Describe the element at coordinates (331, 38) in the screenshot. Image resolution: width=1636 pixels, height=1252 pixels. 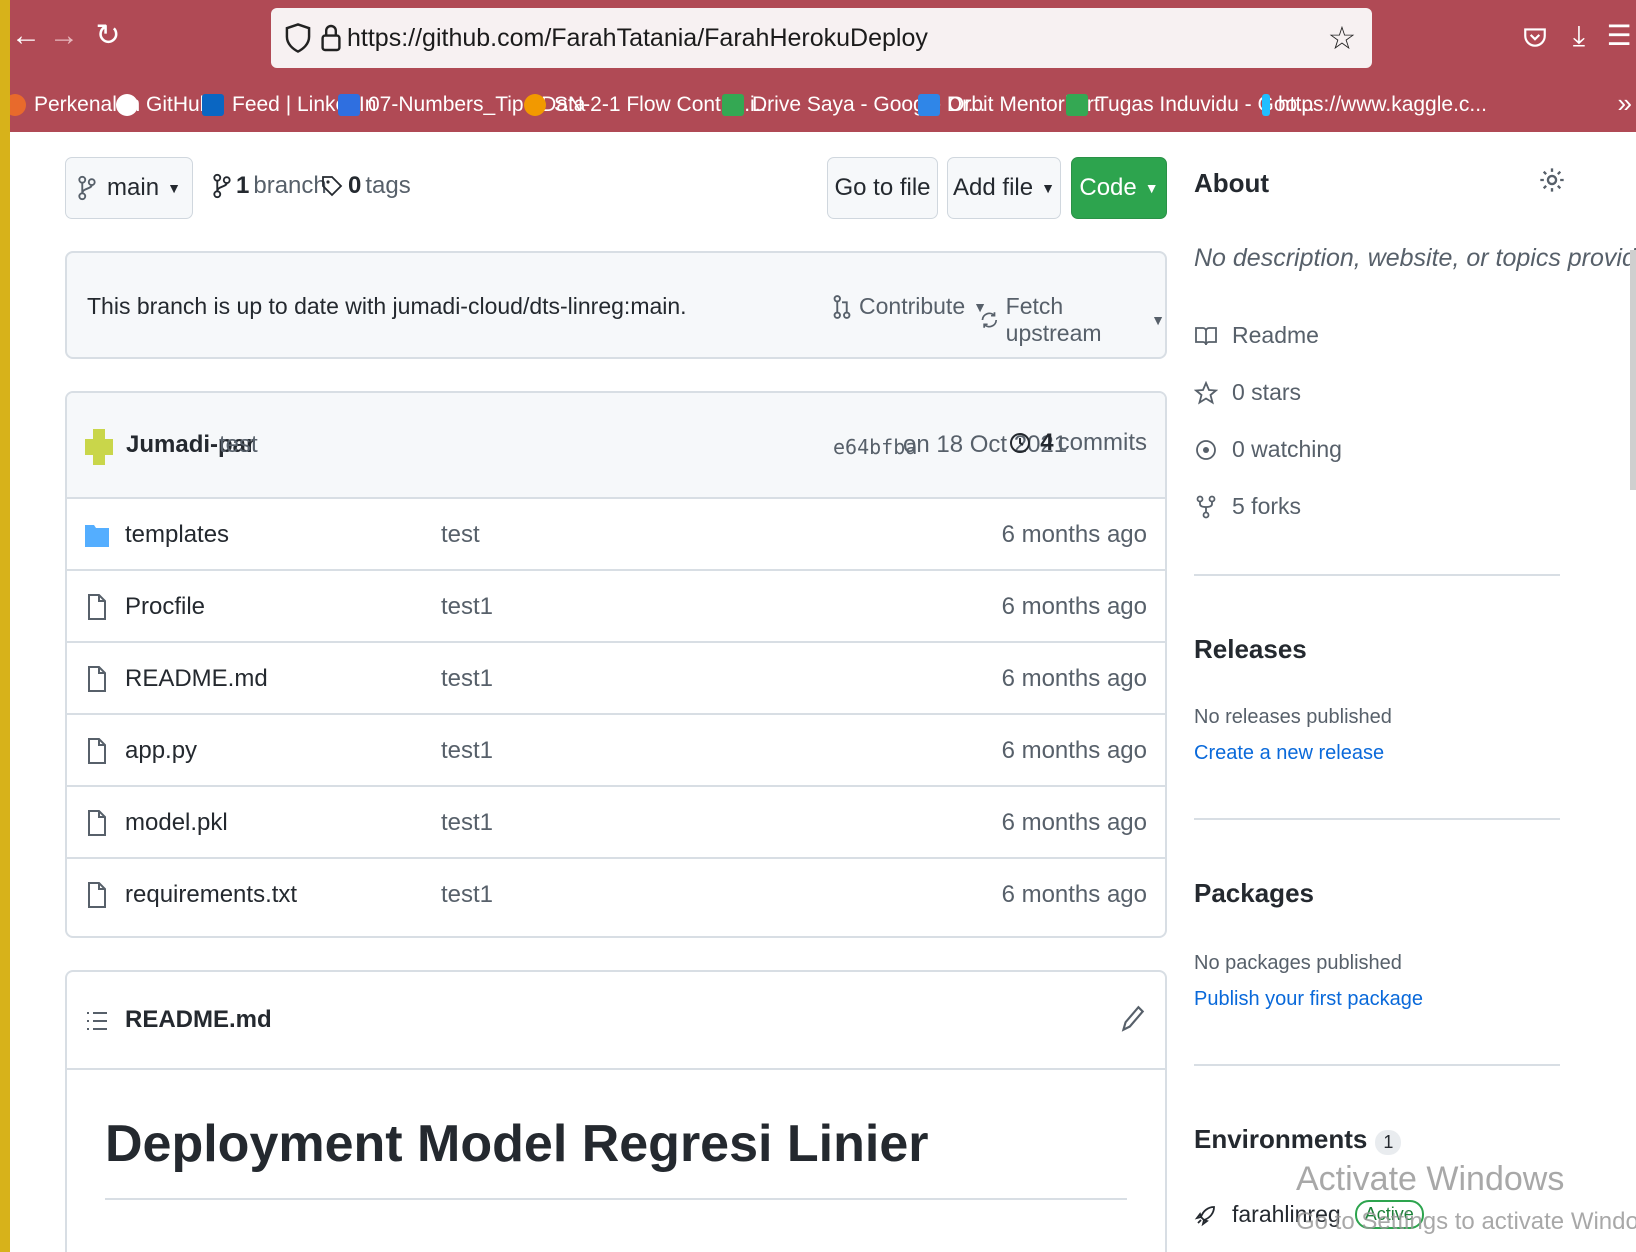
I see `lock-icon` at that location.